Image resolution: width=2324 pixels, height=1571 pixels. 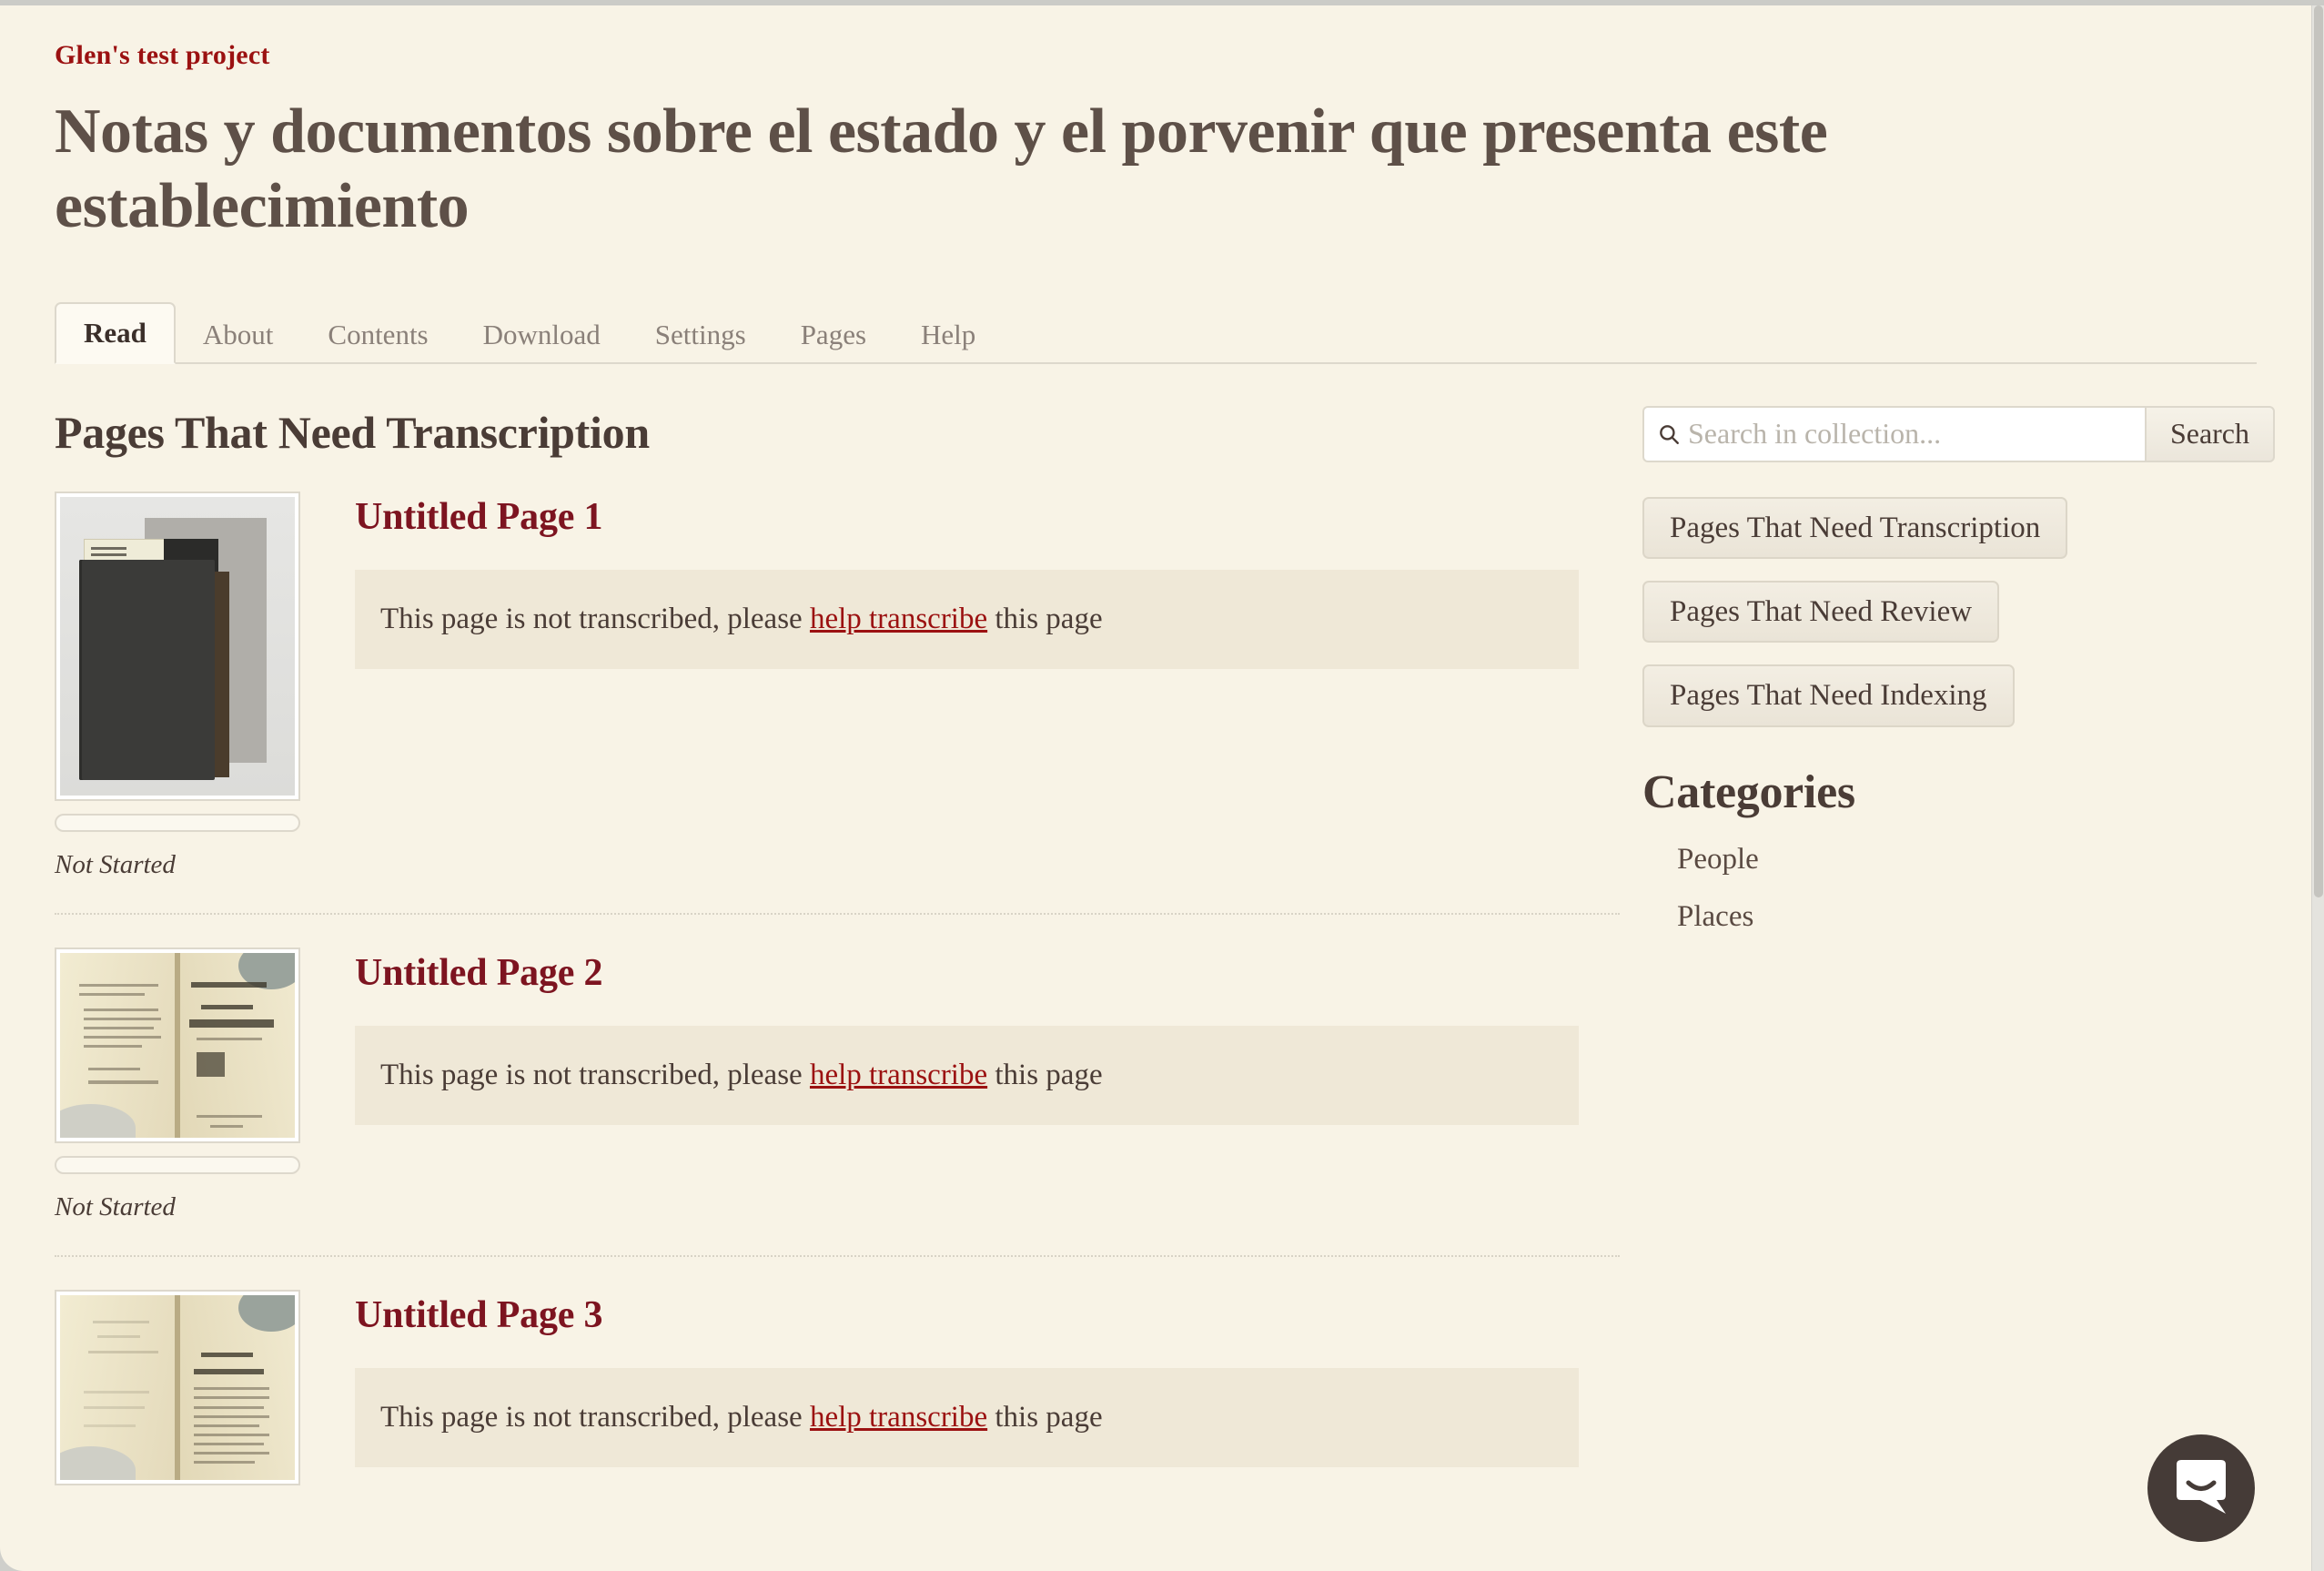 I want to click on search-input, so click(x=1916, y=434).